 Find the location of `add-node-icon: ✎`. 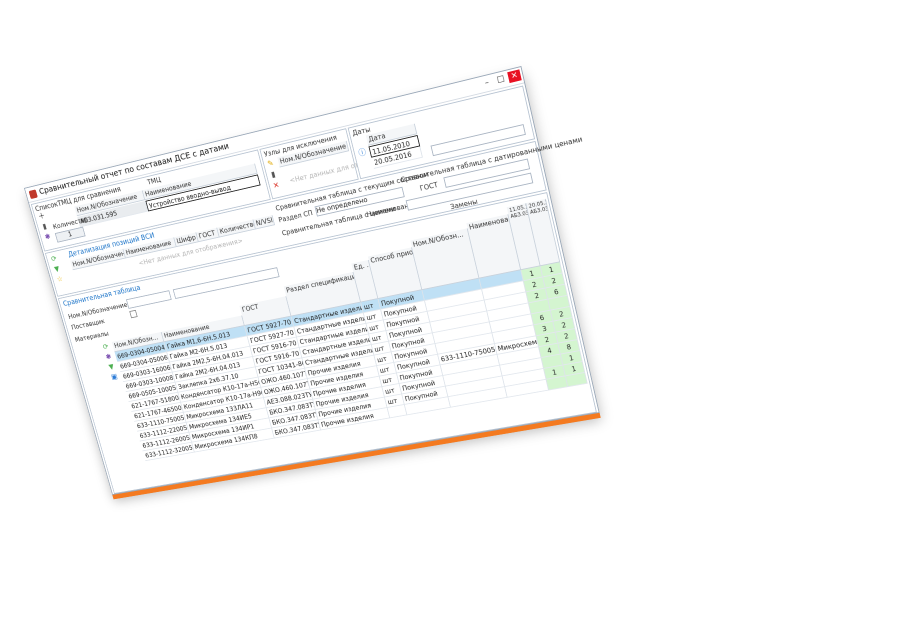

add-node-icon: ✎ is located at coordinates (271, 164).